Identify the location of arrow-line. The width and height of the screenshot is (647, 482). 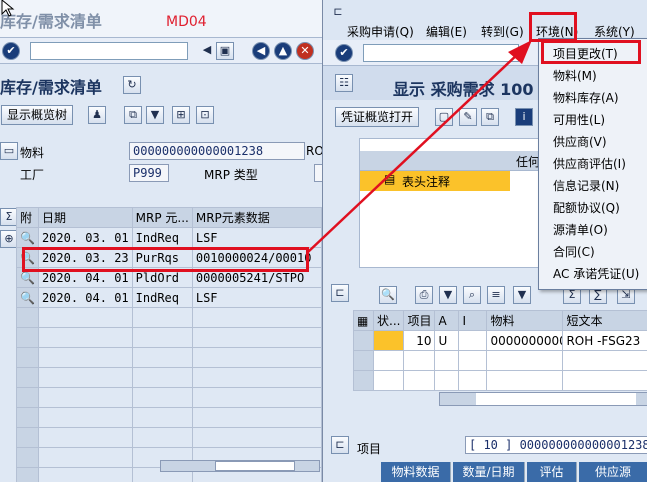
(414, 152).